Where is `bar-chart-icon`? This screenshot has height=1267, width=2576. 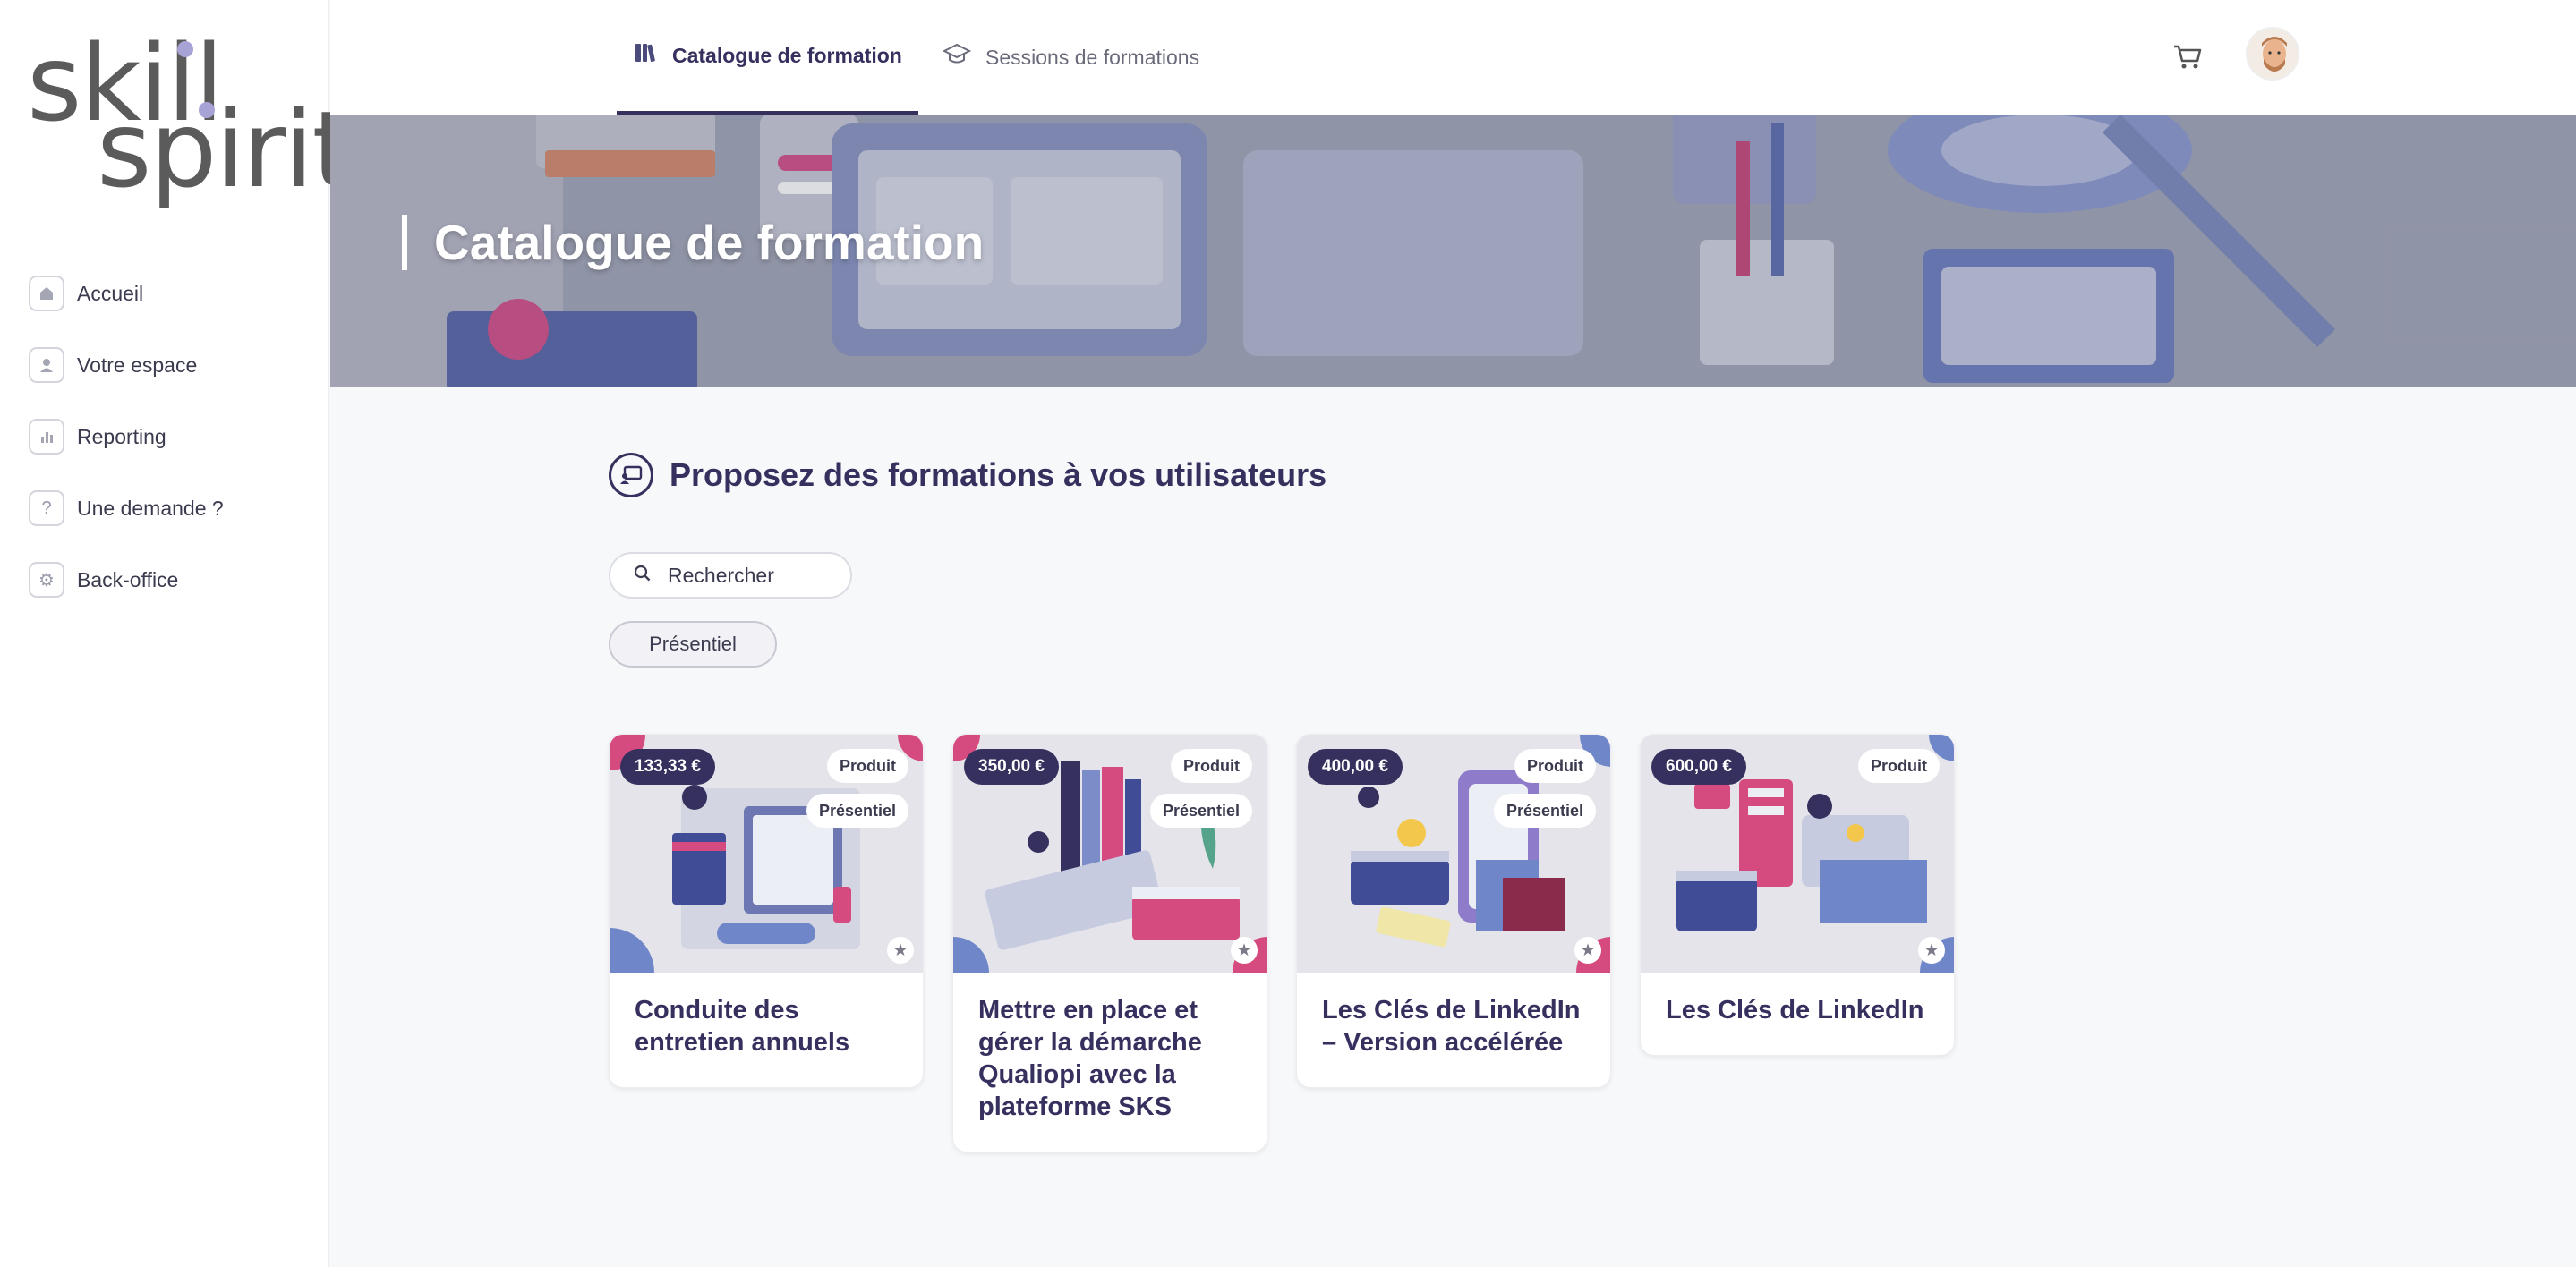
bar-chart-icon is located at coordinates (46, 437).